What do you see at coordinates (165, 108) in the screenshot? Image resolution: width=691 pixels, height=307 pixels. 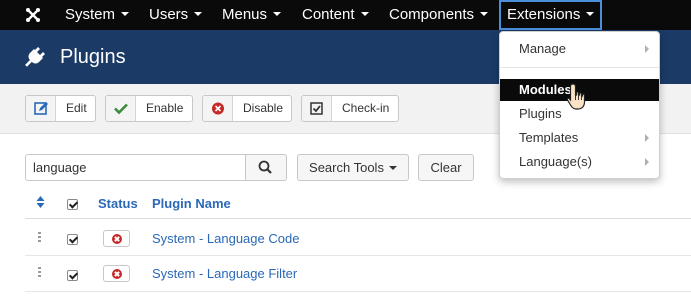 I see `enable-button-label: Enable` at bounding box center [165, 108].